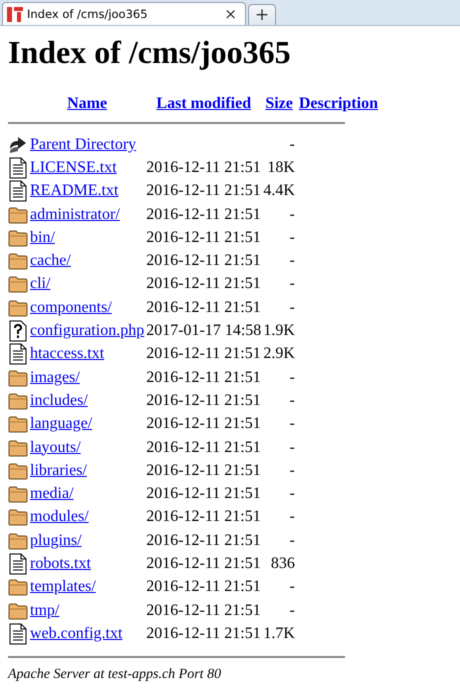  I want to click on page-heading: Index of /cms/joo365, so click(150, 52).